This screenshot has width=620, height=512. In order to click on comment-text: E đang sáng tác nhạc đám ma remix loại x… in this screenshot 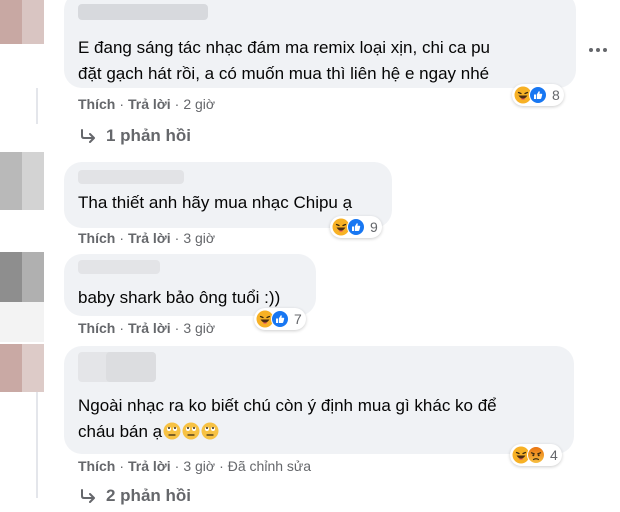, I will do `click(284, 47)`.